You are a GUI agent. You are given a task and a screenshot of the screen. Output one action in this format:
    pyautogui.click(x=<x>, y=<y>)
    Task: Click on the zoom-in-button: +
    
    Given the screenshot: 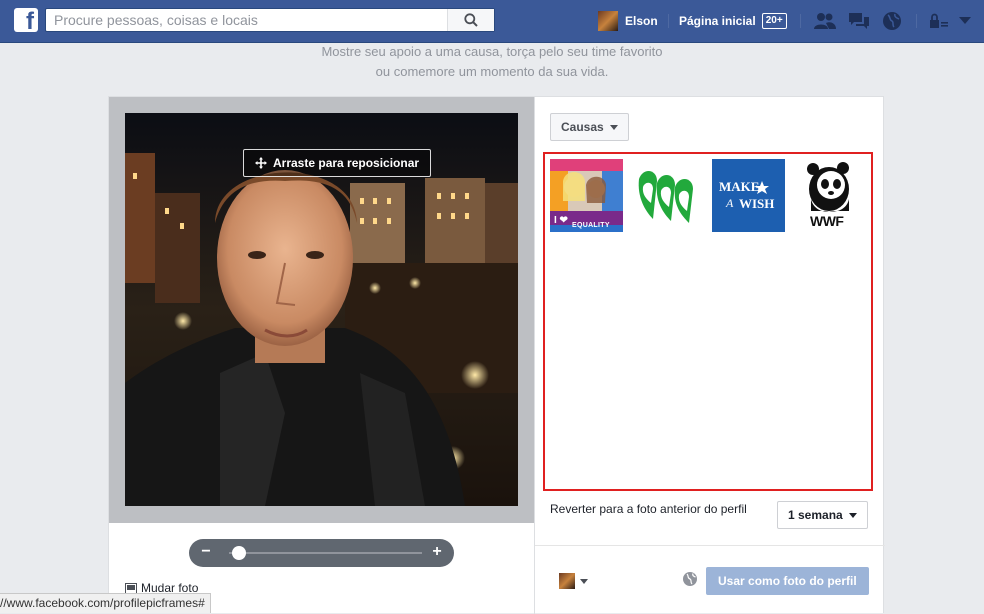 What is the action you would take?
    pyautogui.click(x=437, y=552)
    